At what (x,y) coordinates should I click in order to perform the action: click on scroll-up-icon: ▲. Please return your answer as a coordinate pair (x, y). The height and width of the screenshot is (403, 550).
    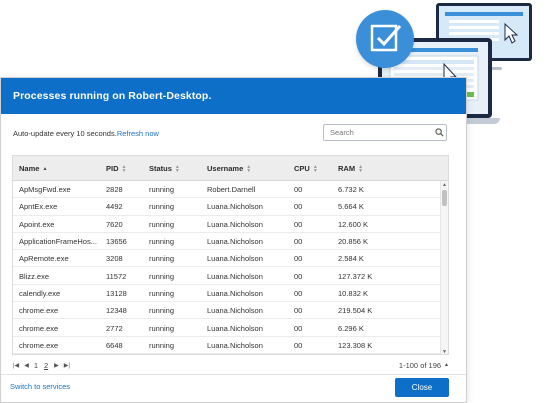
    Looking at the image, I should click on (444, 184).